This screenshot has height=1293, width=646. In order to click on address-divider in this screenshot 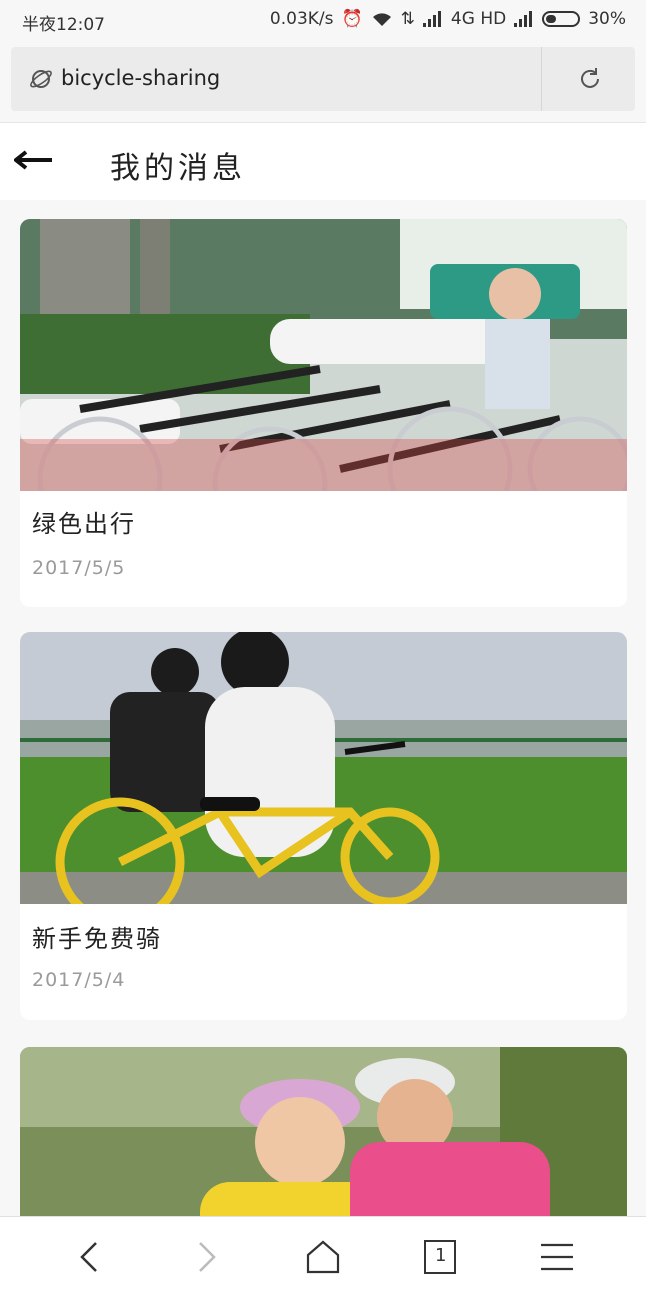, I will do `click(541, 79)`.